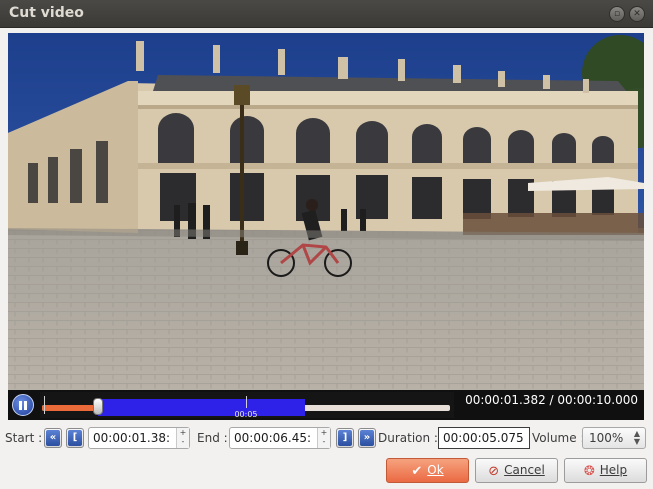  What do you see at coordinates (617, 14) in the screenshot?
I see `minimize-icon: ▫` at bounding box center [617, 14].